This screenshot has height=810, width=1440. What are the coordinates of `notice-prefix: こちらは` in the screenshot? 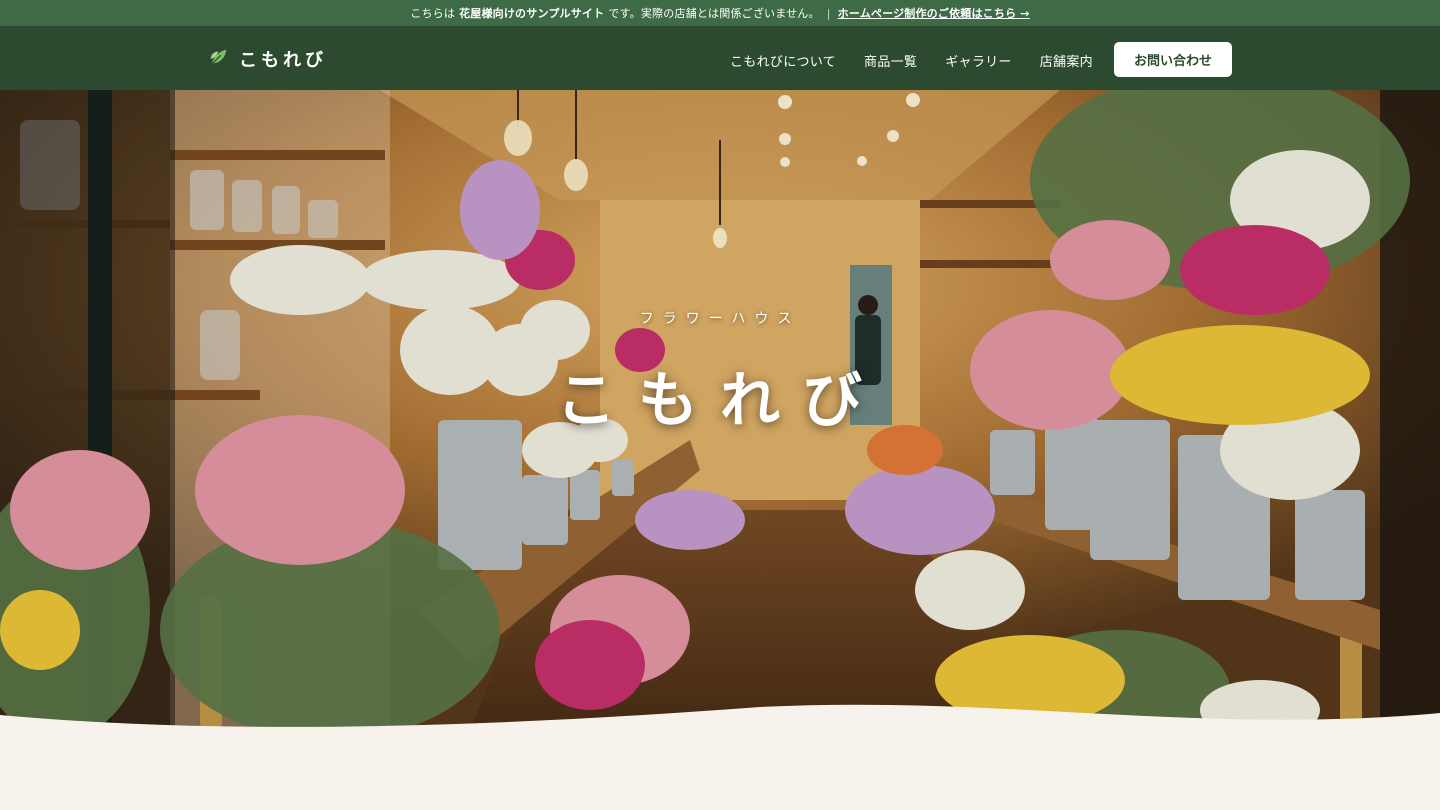 It's located at (433, 13).